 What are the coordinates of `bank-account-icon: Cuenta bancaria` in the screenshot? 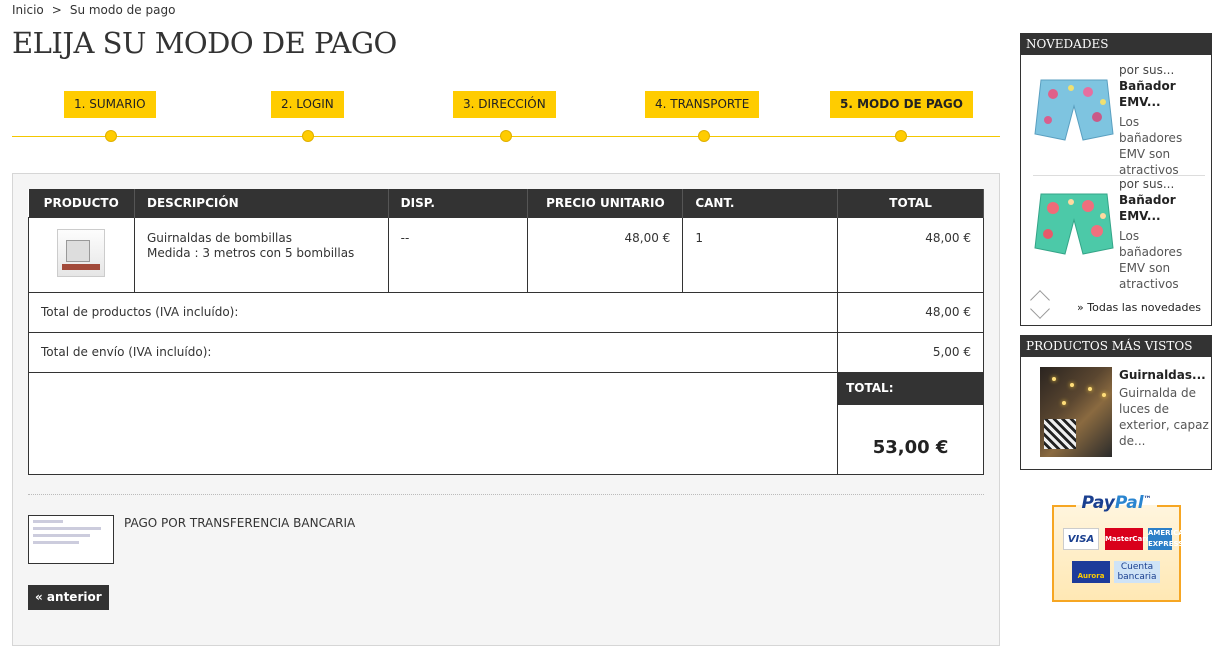 It's located at (1137, 572).